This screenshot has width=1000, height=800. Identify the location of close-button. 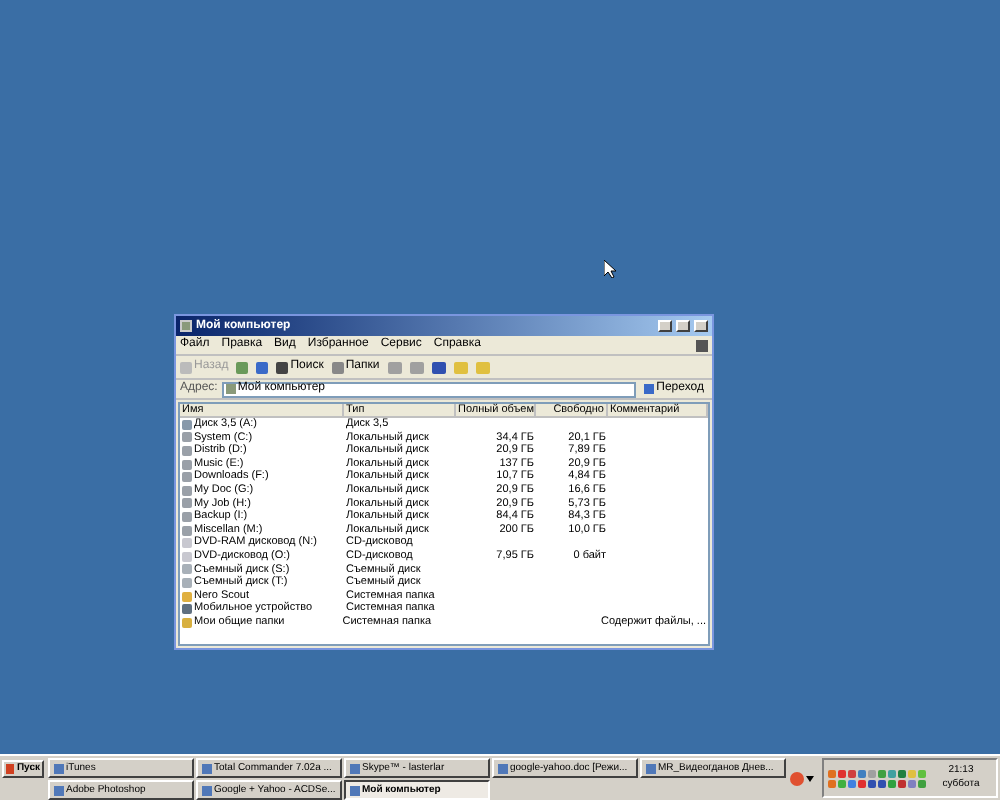
(701, 326).